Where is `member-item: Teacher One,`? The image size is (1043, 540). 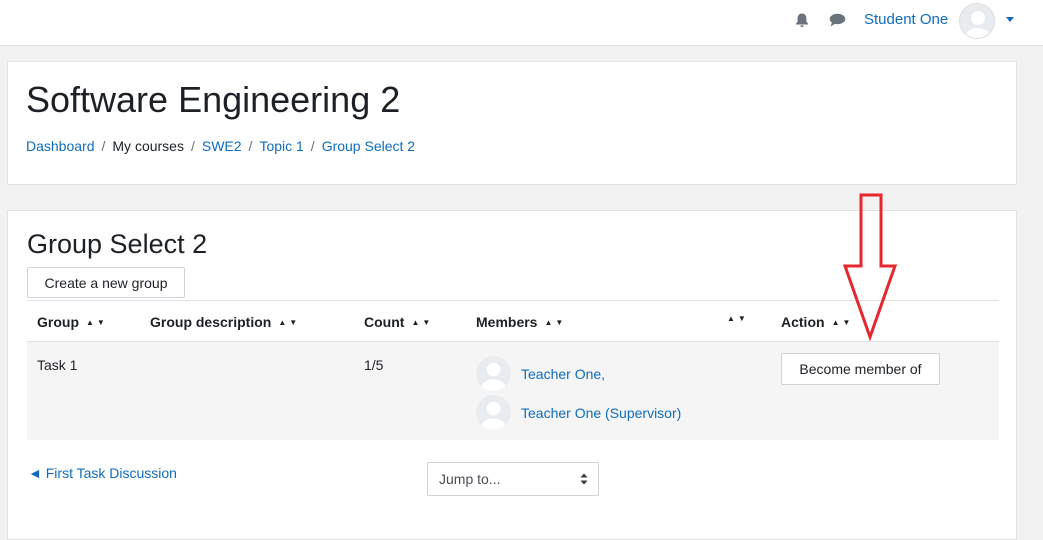 member-item: Teacher One, is located at coordinates (540, 373).